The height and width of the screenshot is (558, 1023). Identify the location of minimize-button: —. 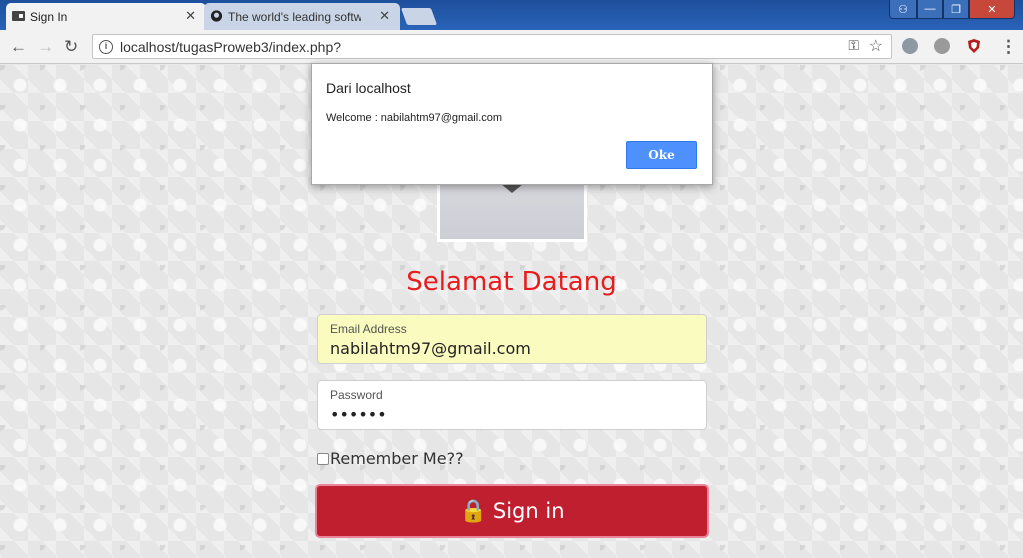
(930, 9).